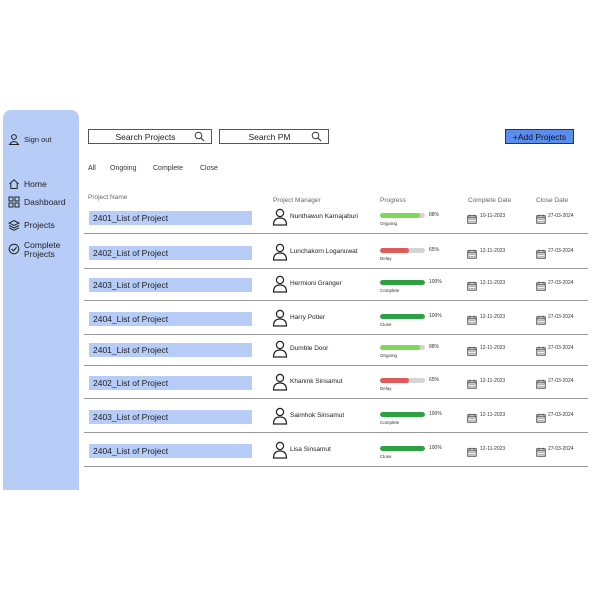 This screenshot has width=600, height=600. I want to click on column-header-progress: Progress, so click(393, 200).